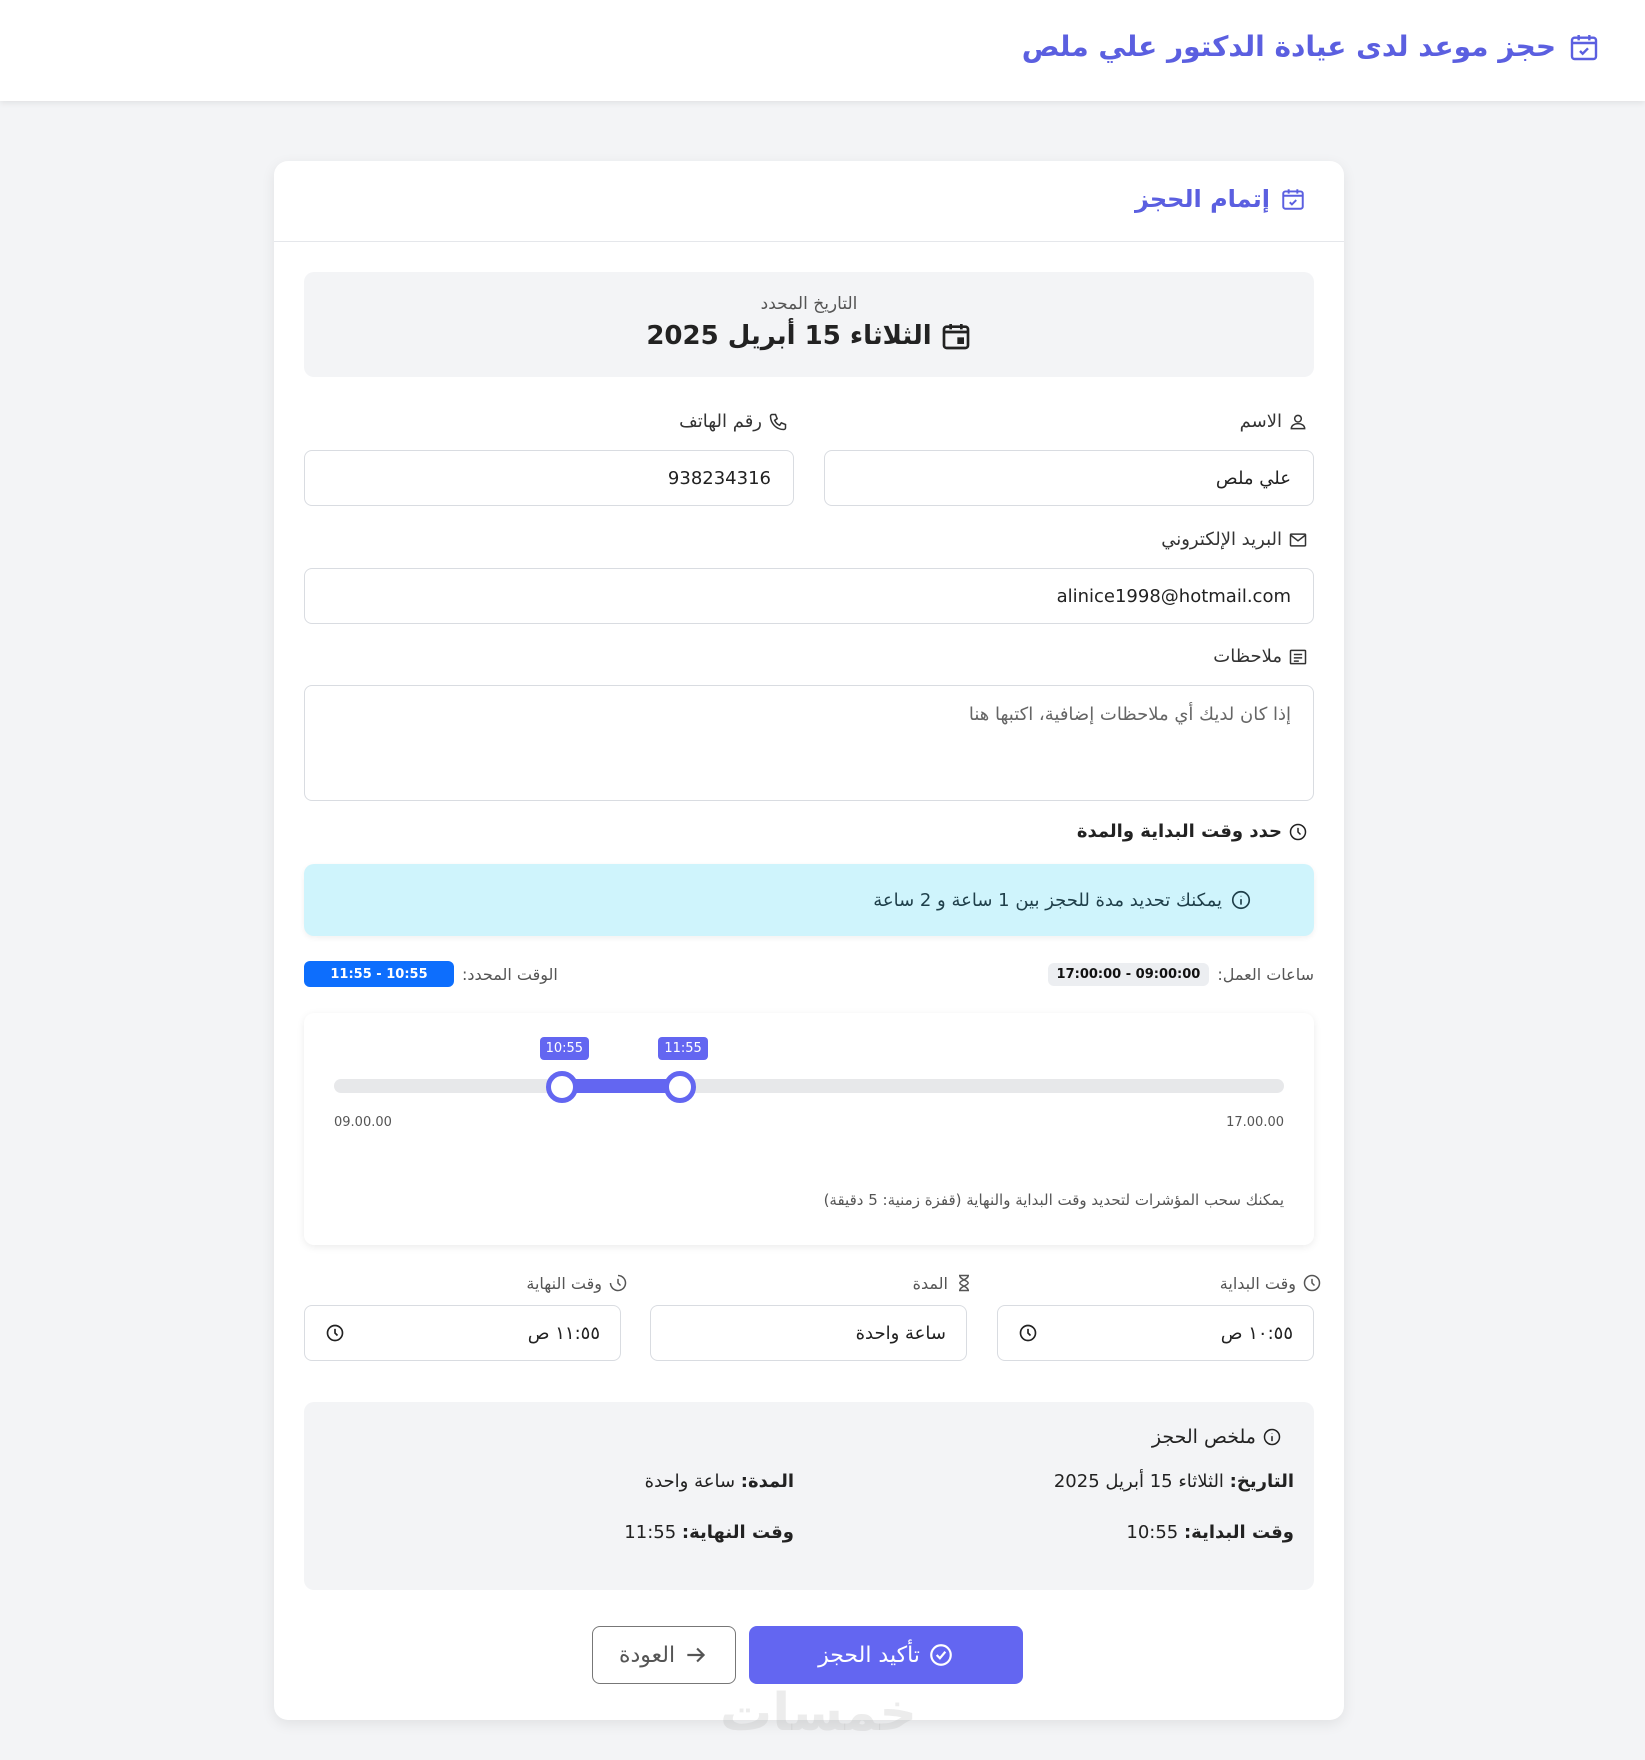  Describe the element at coordinates (819, 1713) in the screenshot. I see `watermark-logo: خمسات` at that location.